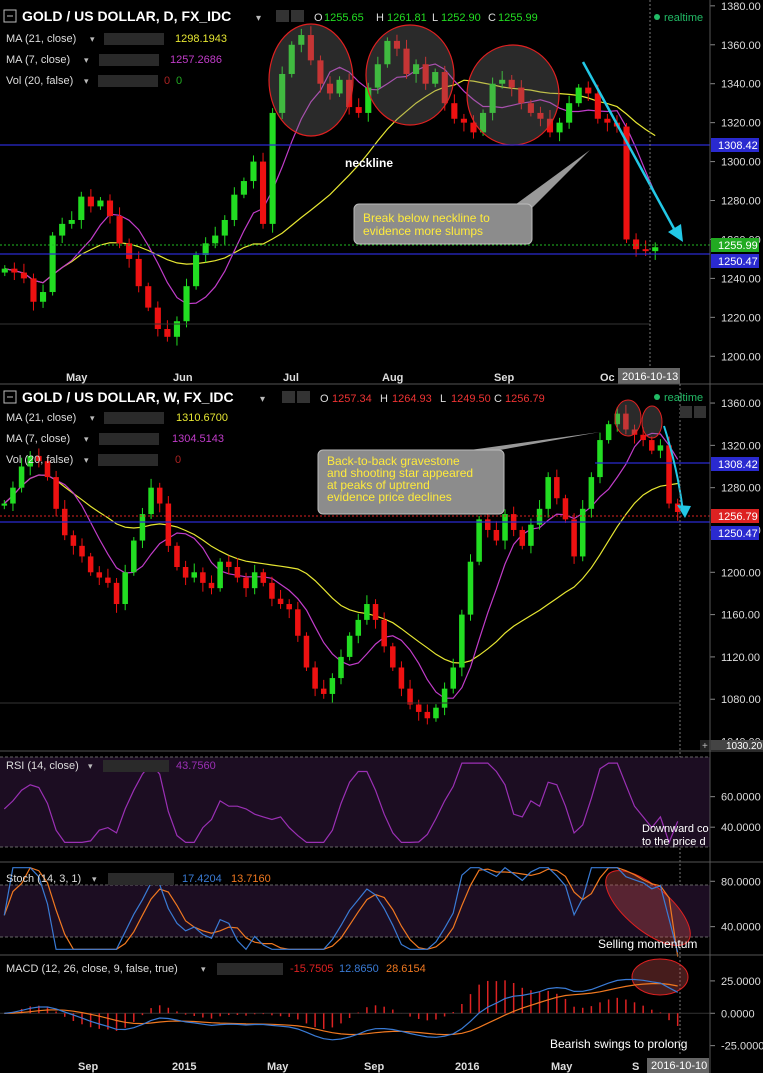 The height and width of the screenshot is (1073, 763). What do you see at coordinates (258, 18) in the screenshot?
I see `daily-title-dropdown-icon: ▾` at bounding box center [258, 18].